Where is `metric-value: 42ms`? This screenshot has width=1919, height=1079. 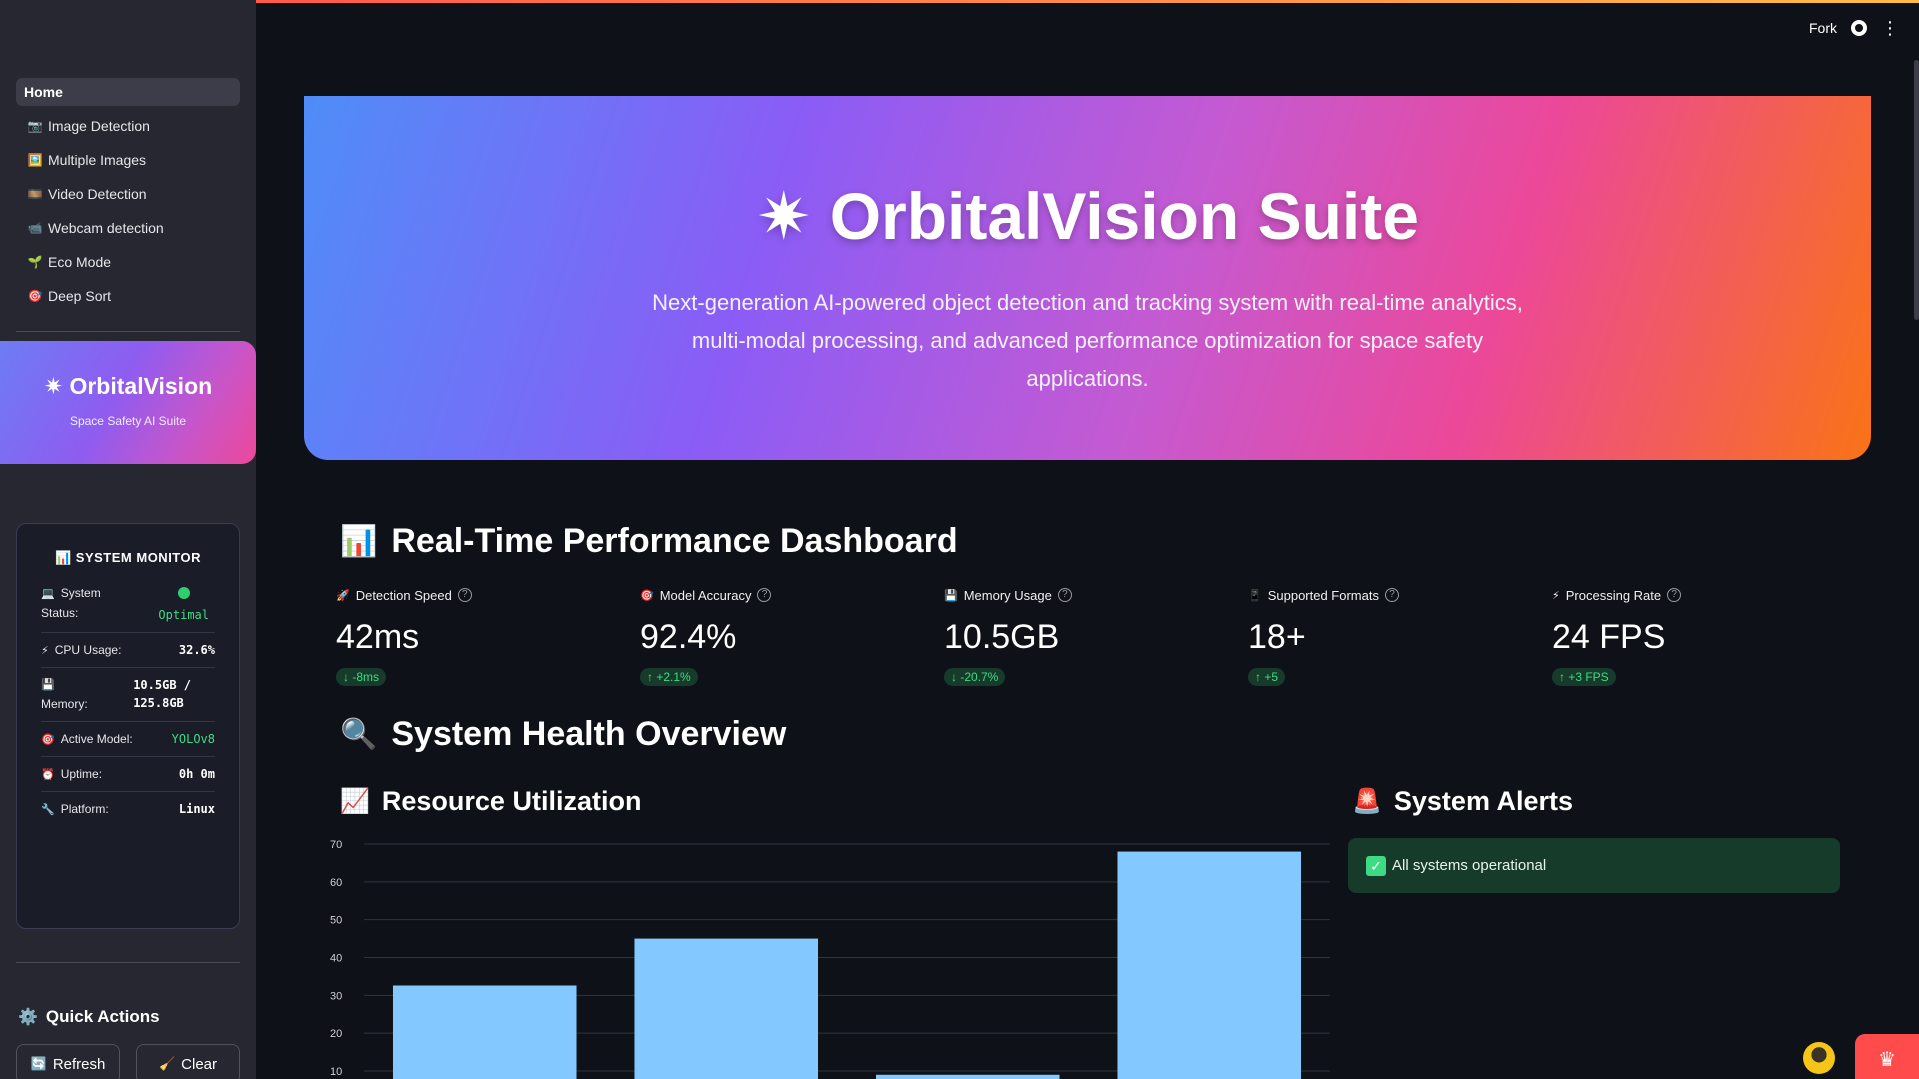 metric-value: 42ms is located at coordinates (378, 637).